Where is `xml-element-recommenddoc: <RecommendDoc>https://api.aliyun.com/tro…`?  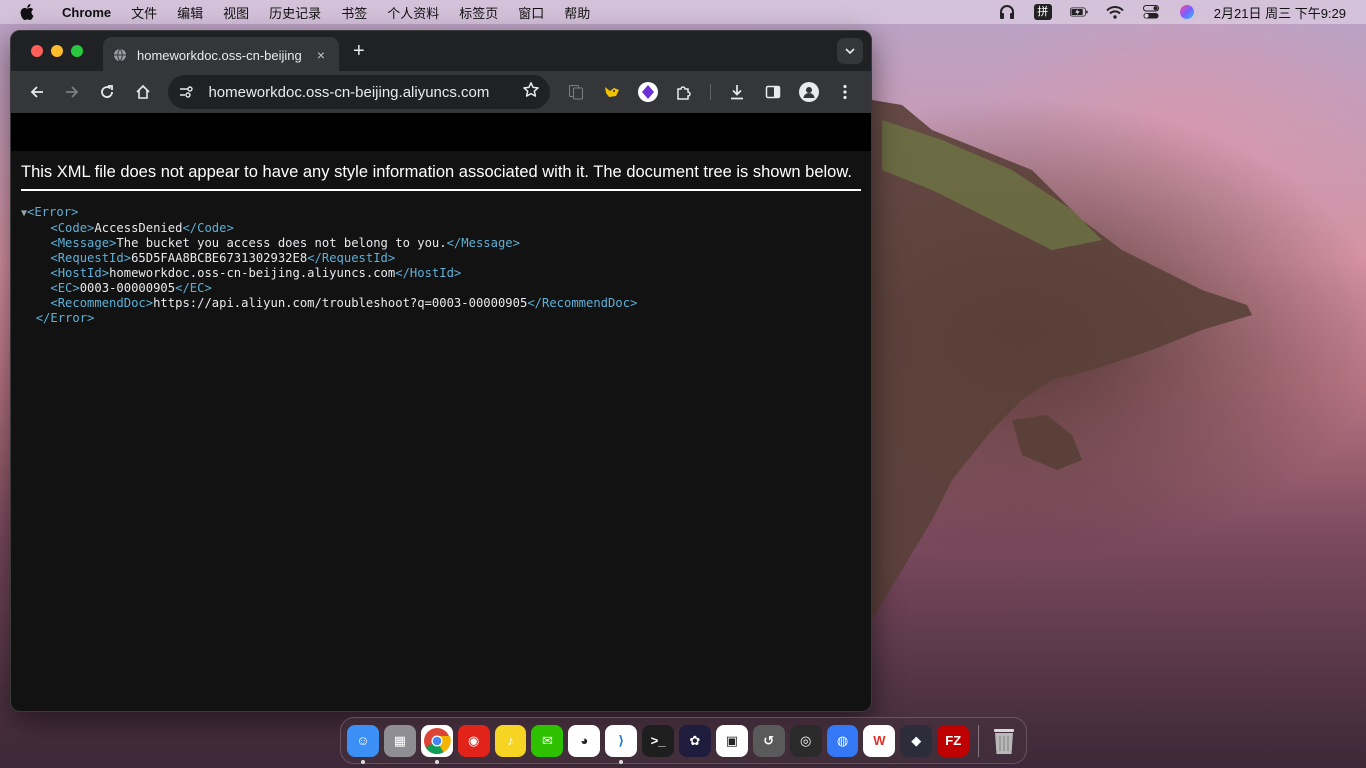 xml-element-recommenddoc: <RecommendDoc>https://api.aliyun.com/tro… is located at coordinates (441, 303).